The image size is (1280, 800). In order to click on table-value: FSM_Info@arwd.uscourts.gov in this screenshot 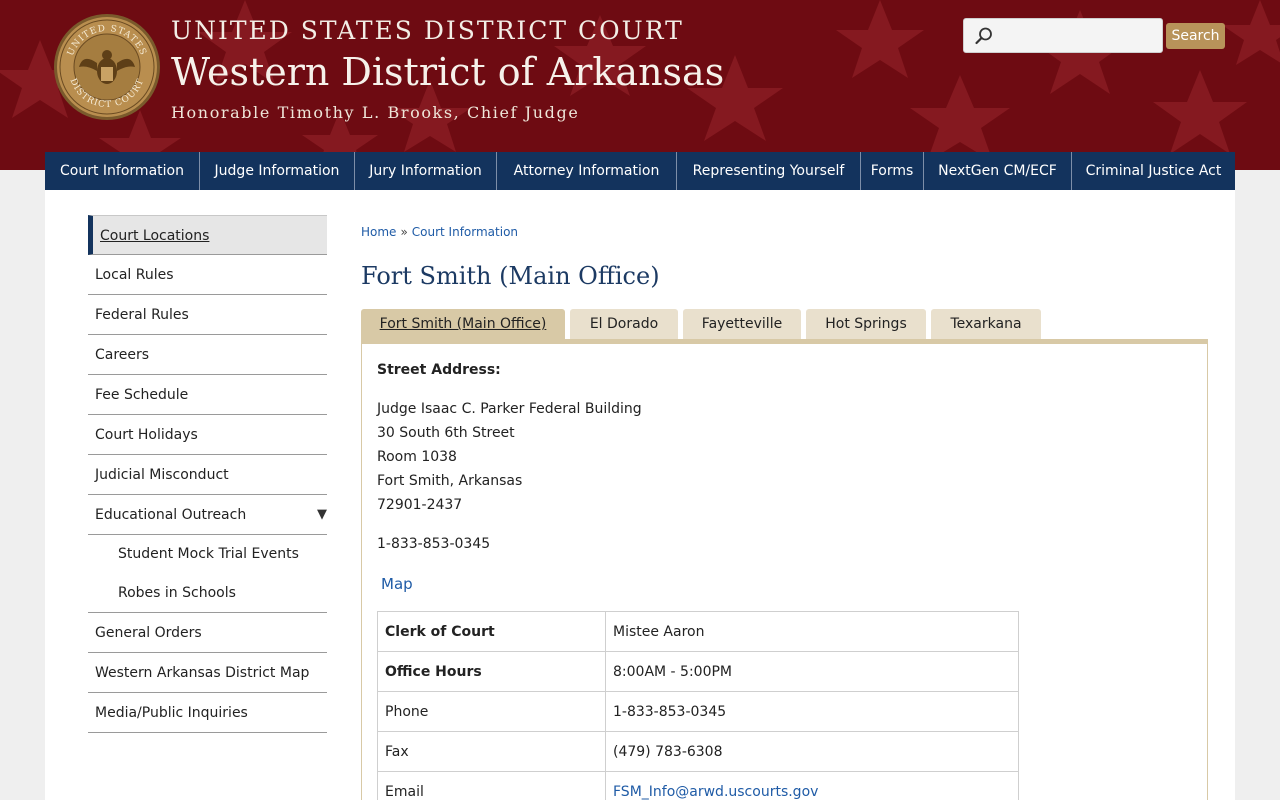, I will do `click(812, 785)`.